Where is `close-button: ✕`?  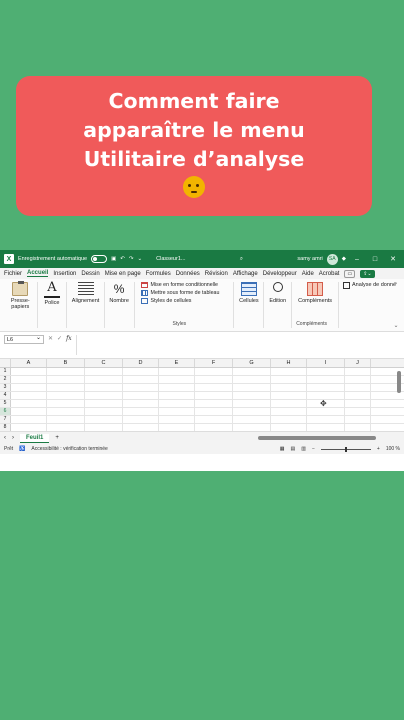 close-button: ✕ is located at coordinates (393, 259).